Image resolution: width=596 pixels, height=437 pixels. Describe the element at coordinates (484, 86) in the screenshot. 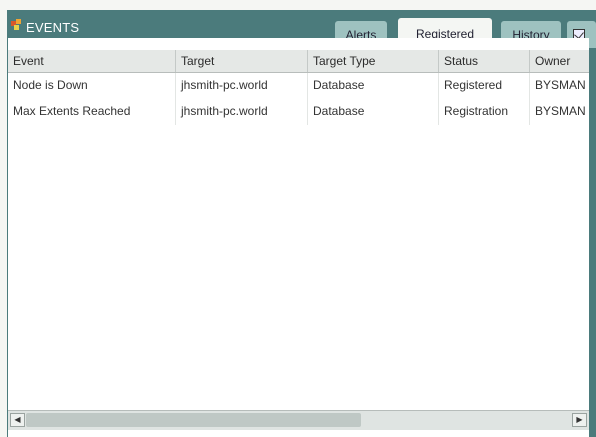

I see `cell-status: Registered` at that location.